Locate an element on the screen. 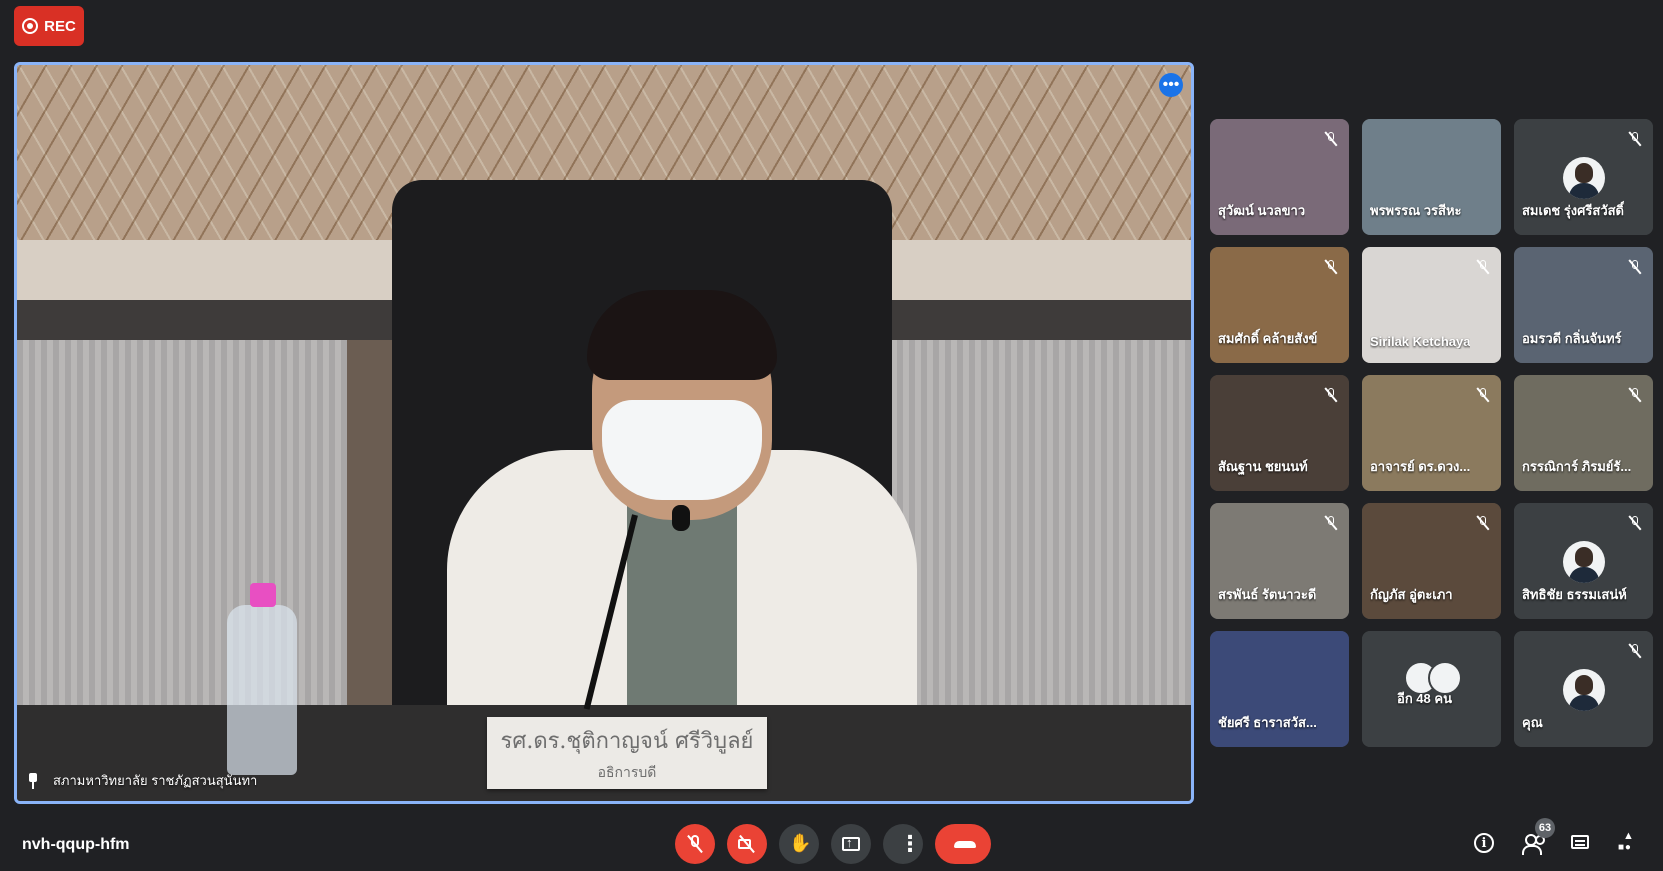 This screenshot has width=1663, height=871. meeting-details-button: i is located at coordinates (1484, 843).